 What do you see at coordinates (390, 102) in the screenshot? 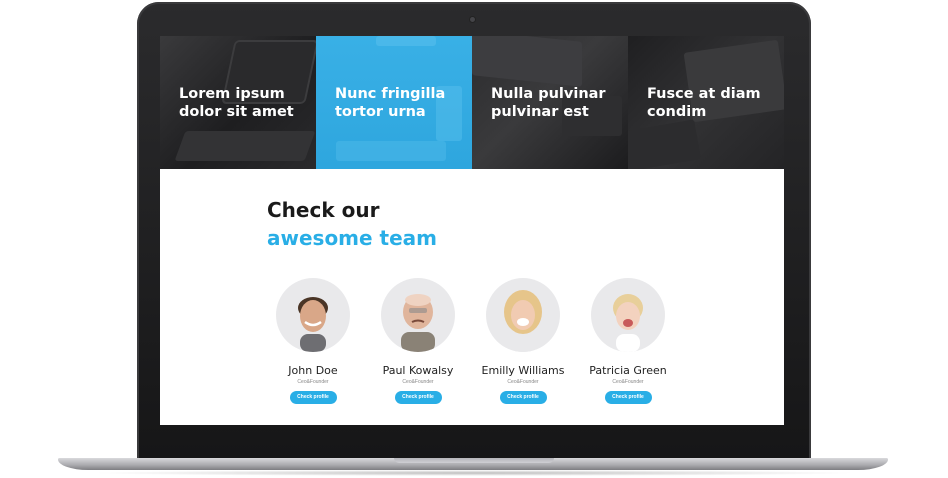
I see `feature-tile-title: Nunc fringilla tortor urna` at bounding box center [390, 102].